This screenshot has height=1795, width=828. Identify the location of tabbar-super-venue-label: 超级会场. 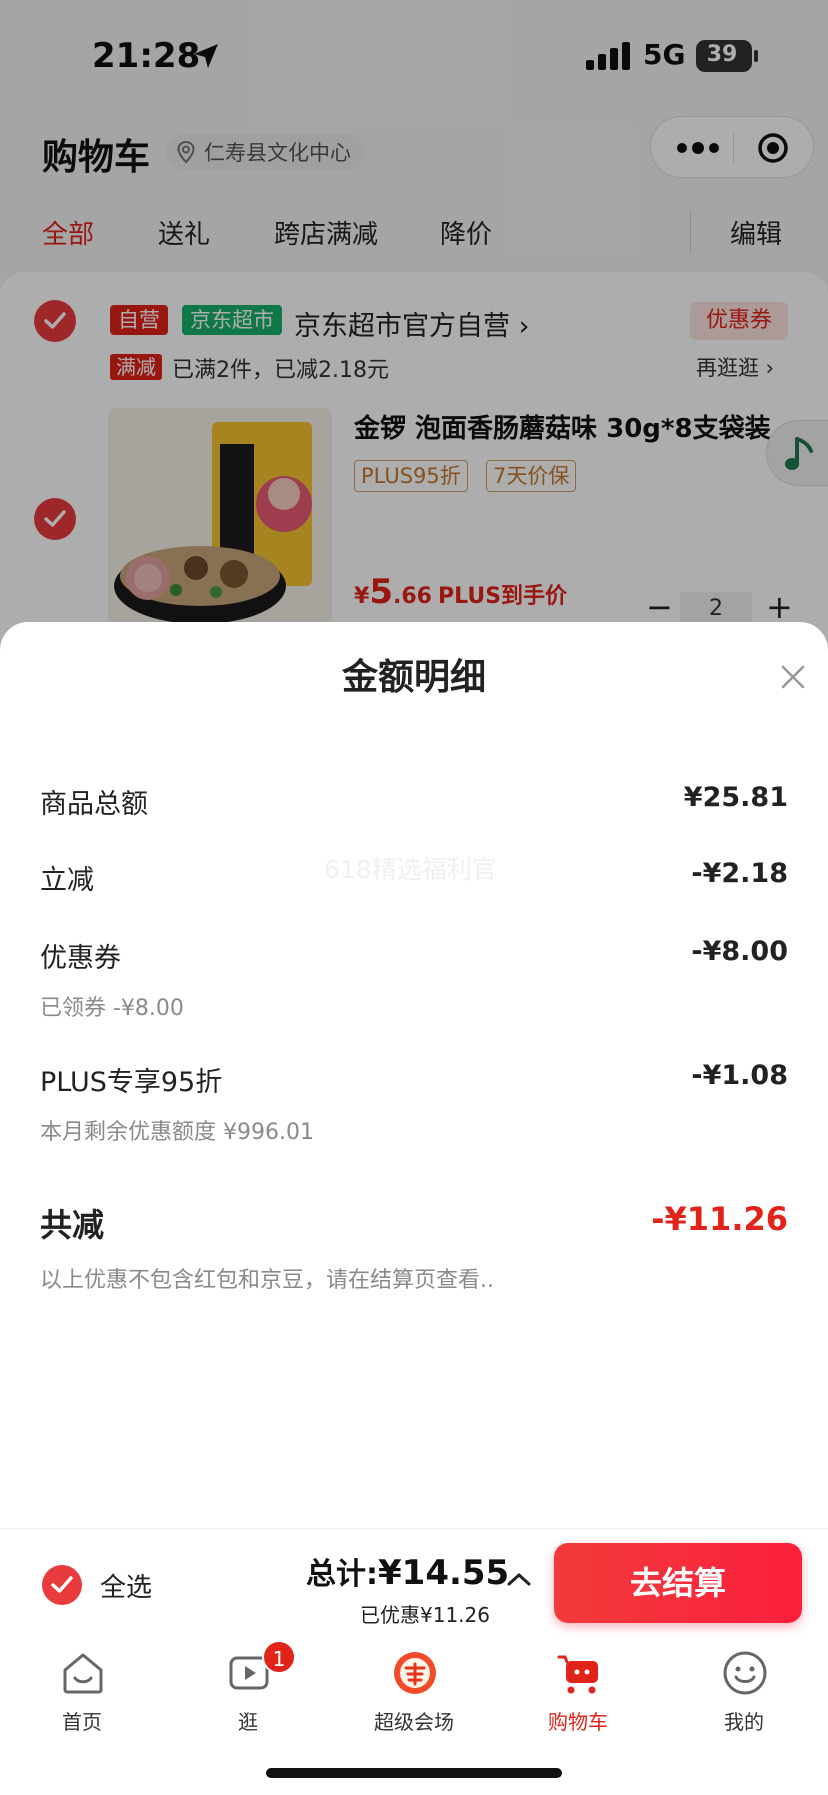
(414, 1722).